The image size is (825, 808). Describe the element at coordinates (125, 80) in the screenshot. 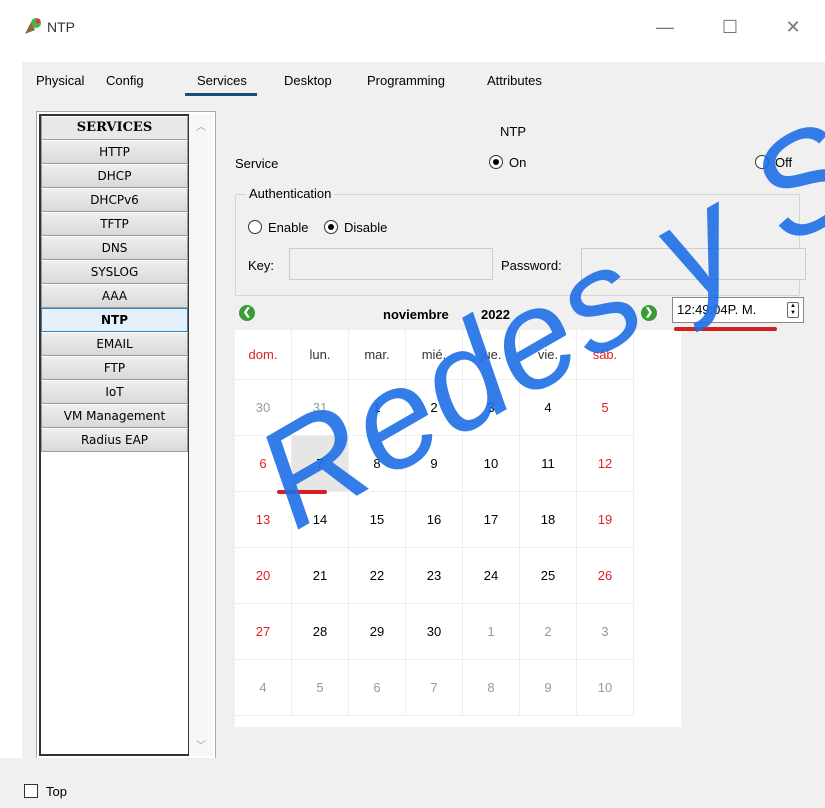

I see `tab-config: Config` at that location.